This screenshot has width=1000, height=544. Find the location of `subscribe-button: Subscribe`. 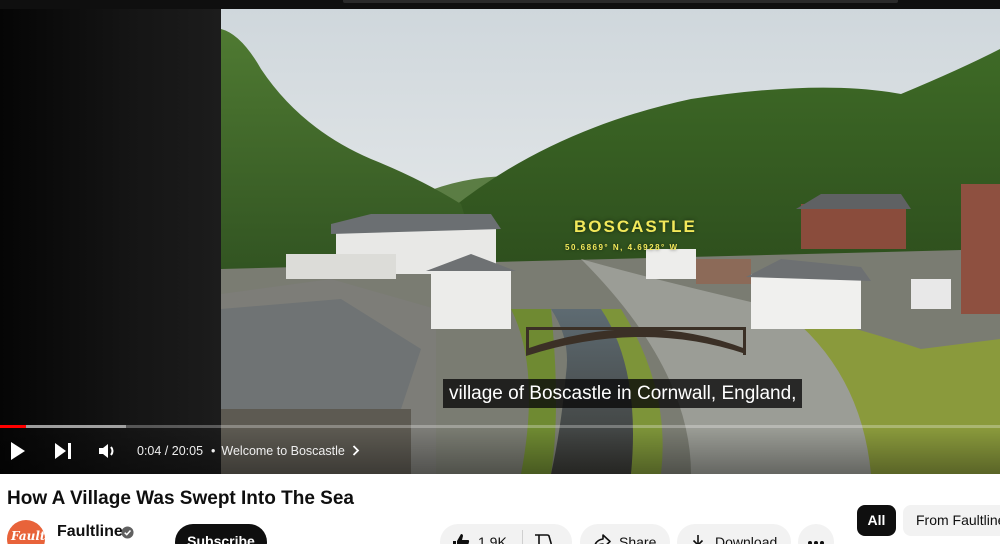

subscribe-button: Subscribe is located at coordinates (221, 534).